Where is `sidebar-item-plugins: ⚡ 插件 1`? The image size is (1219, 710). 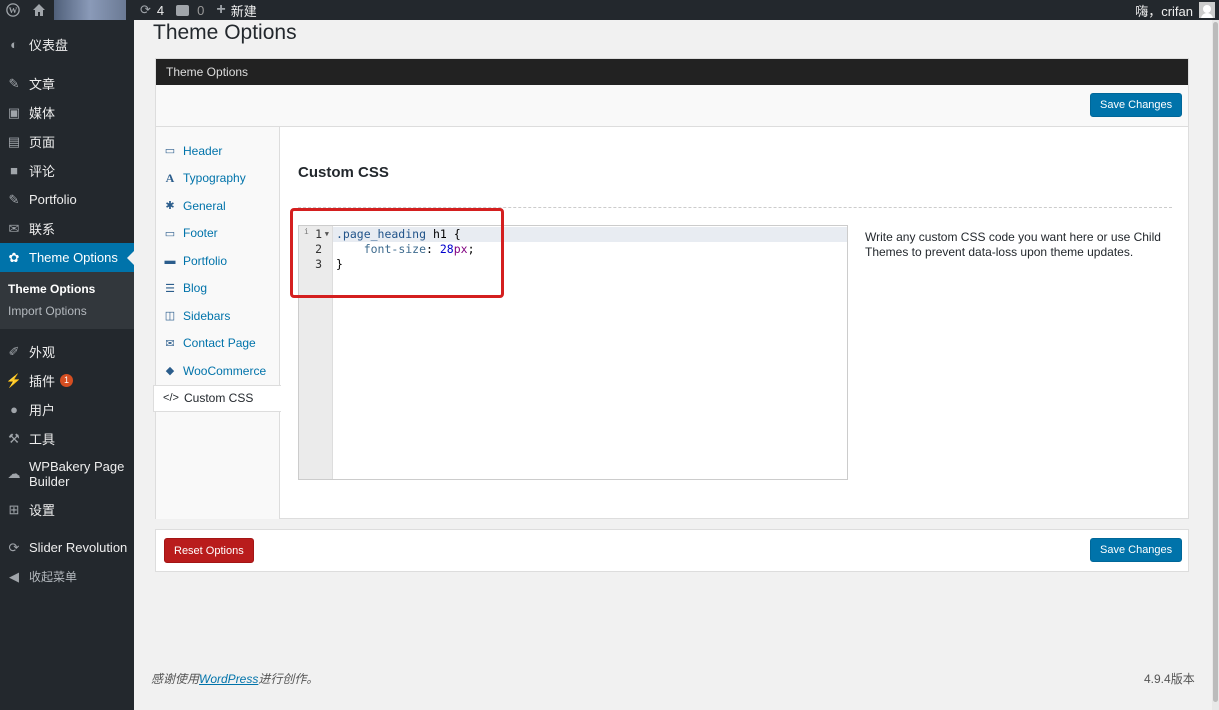
sidebar-item-plugins: ⚡ 插件 1 is located at coordinates (67, 380).